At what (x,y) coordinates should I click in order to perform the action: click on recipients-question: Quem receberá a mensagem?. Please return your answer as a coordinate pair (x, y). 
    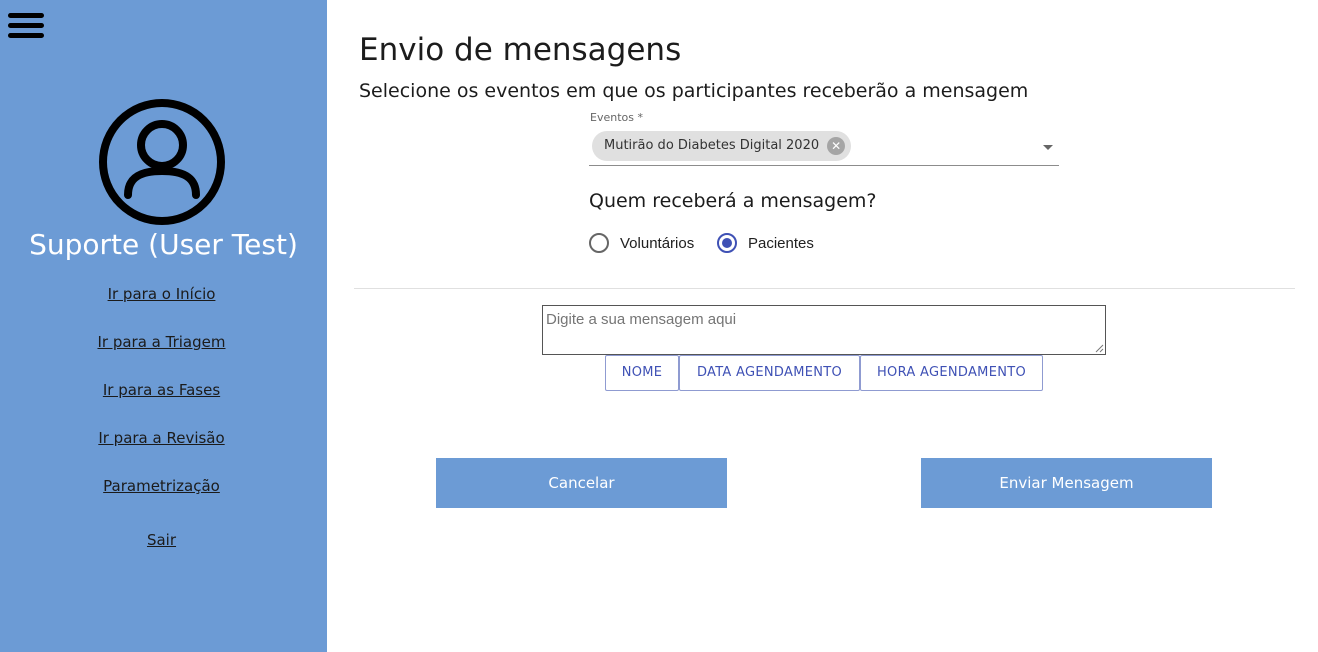
    Looking at the image, I should click on (733, 201).